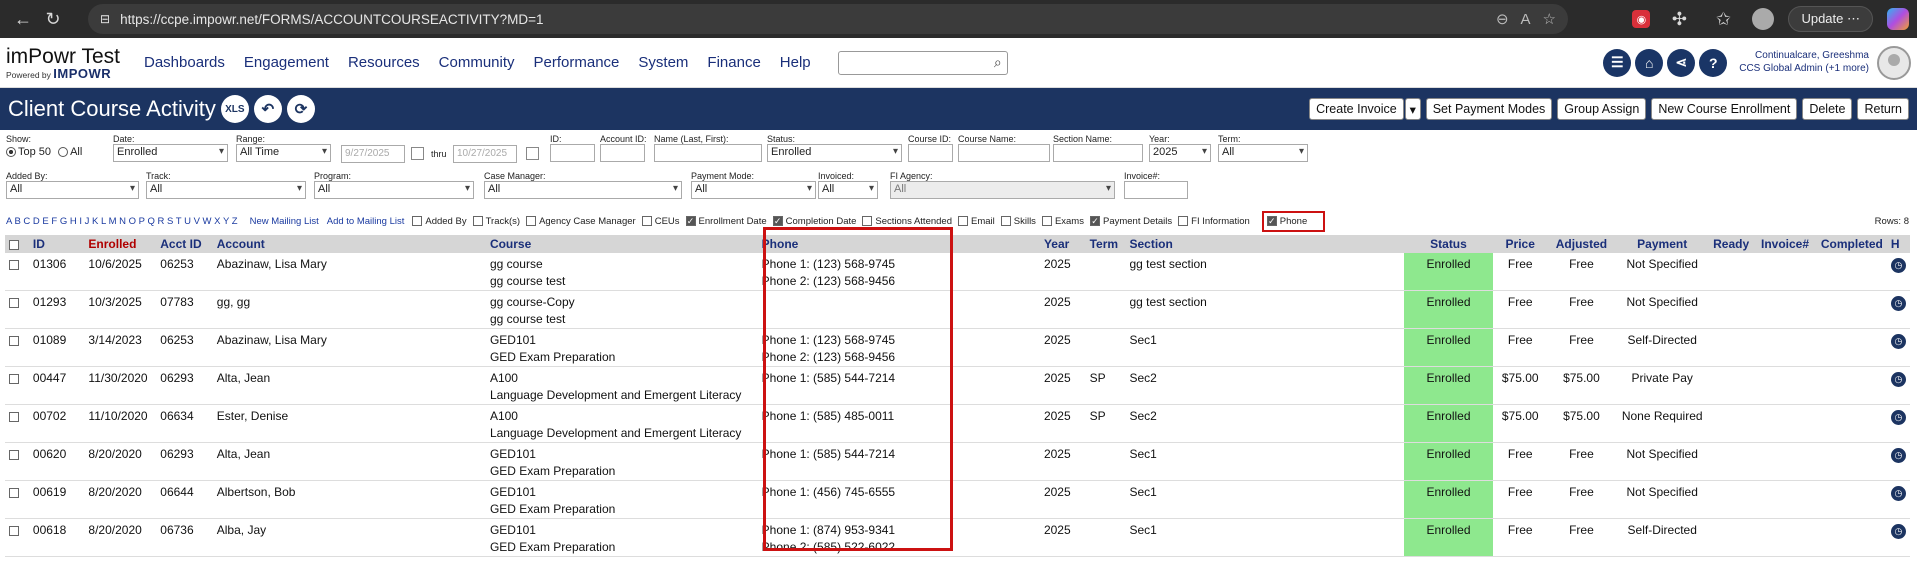 Image resolution: width=1917 pixels, height=562 pixels. Describe the element at coordinates (1156, 190) in the screenshot. I see `invoice-no-input` at that location.